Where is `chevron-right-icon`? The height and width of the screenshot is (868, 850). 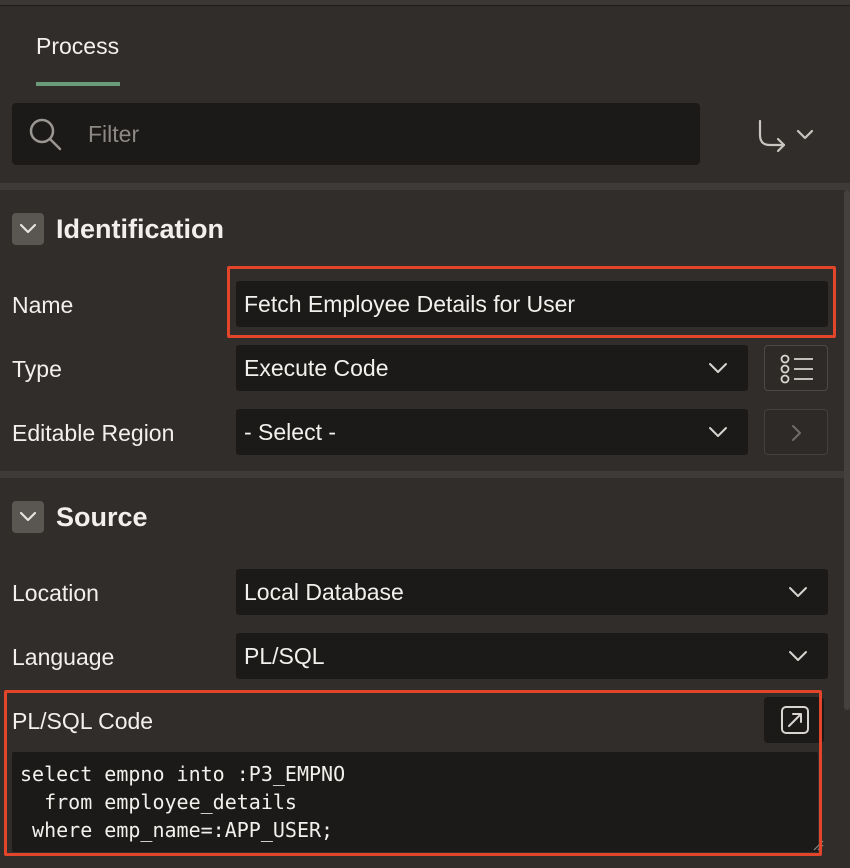 chevron-right-icon is located at coordinates (797, 442).